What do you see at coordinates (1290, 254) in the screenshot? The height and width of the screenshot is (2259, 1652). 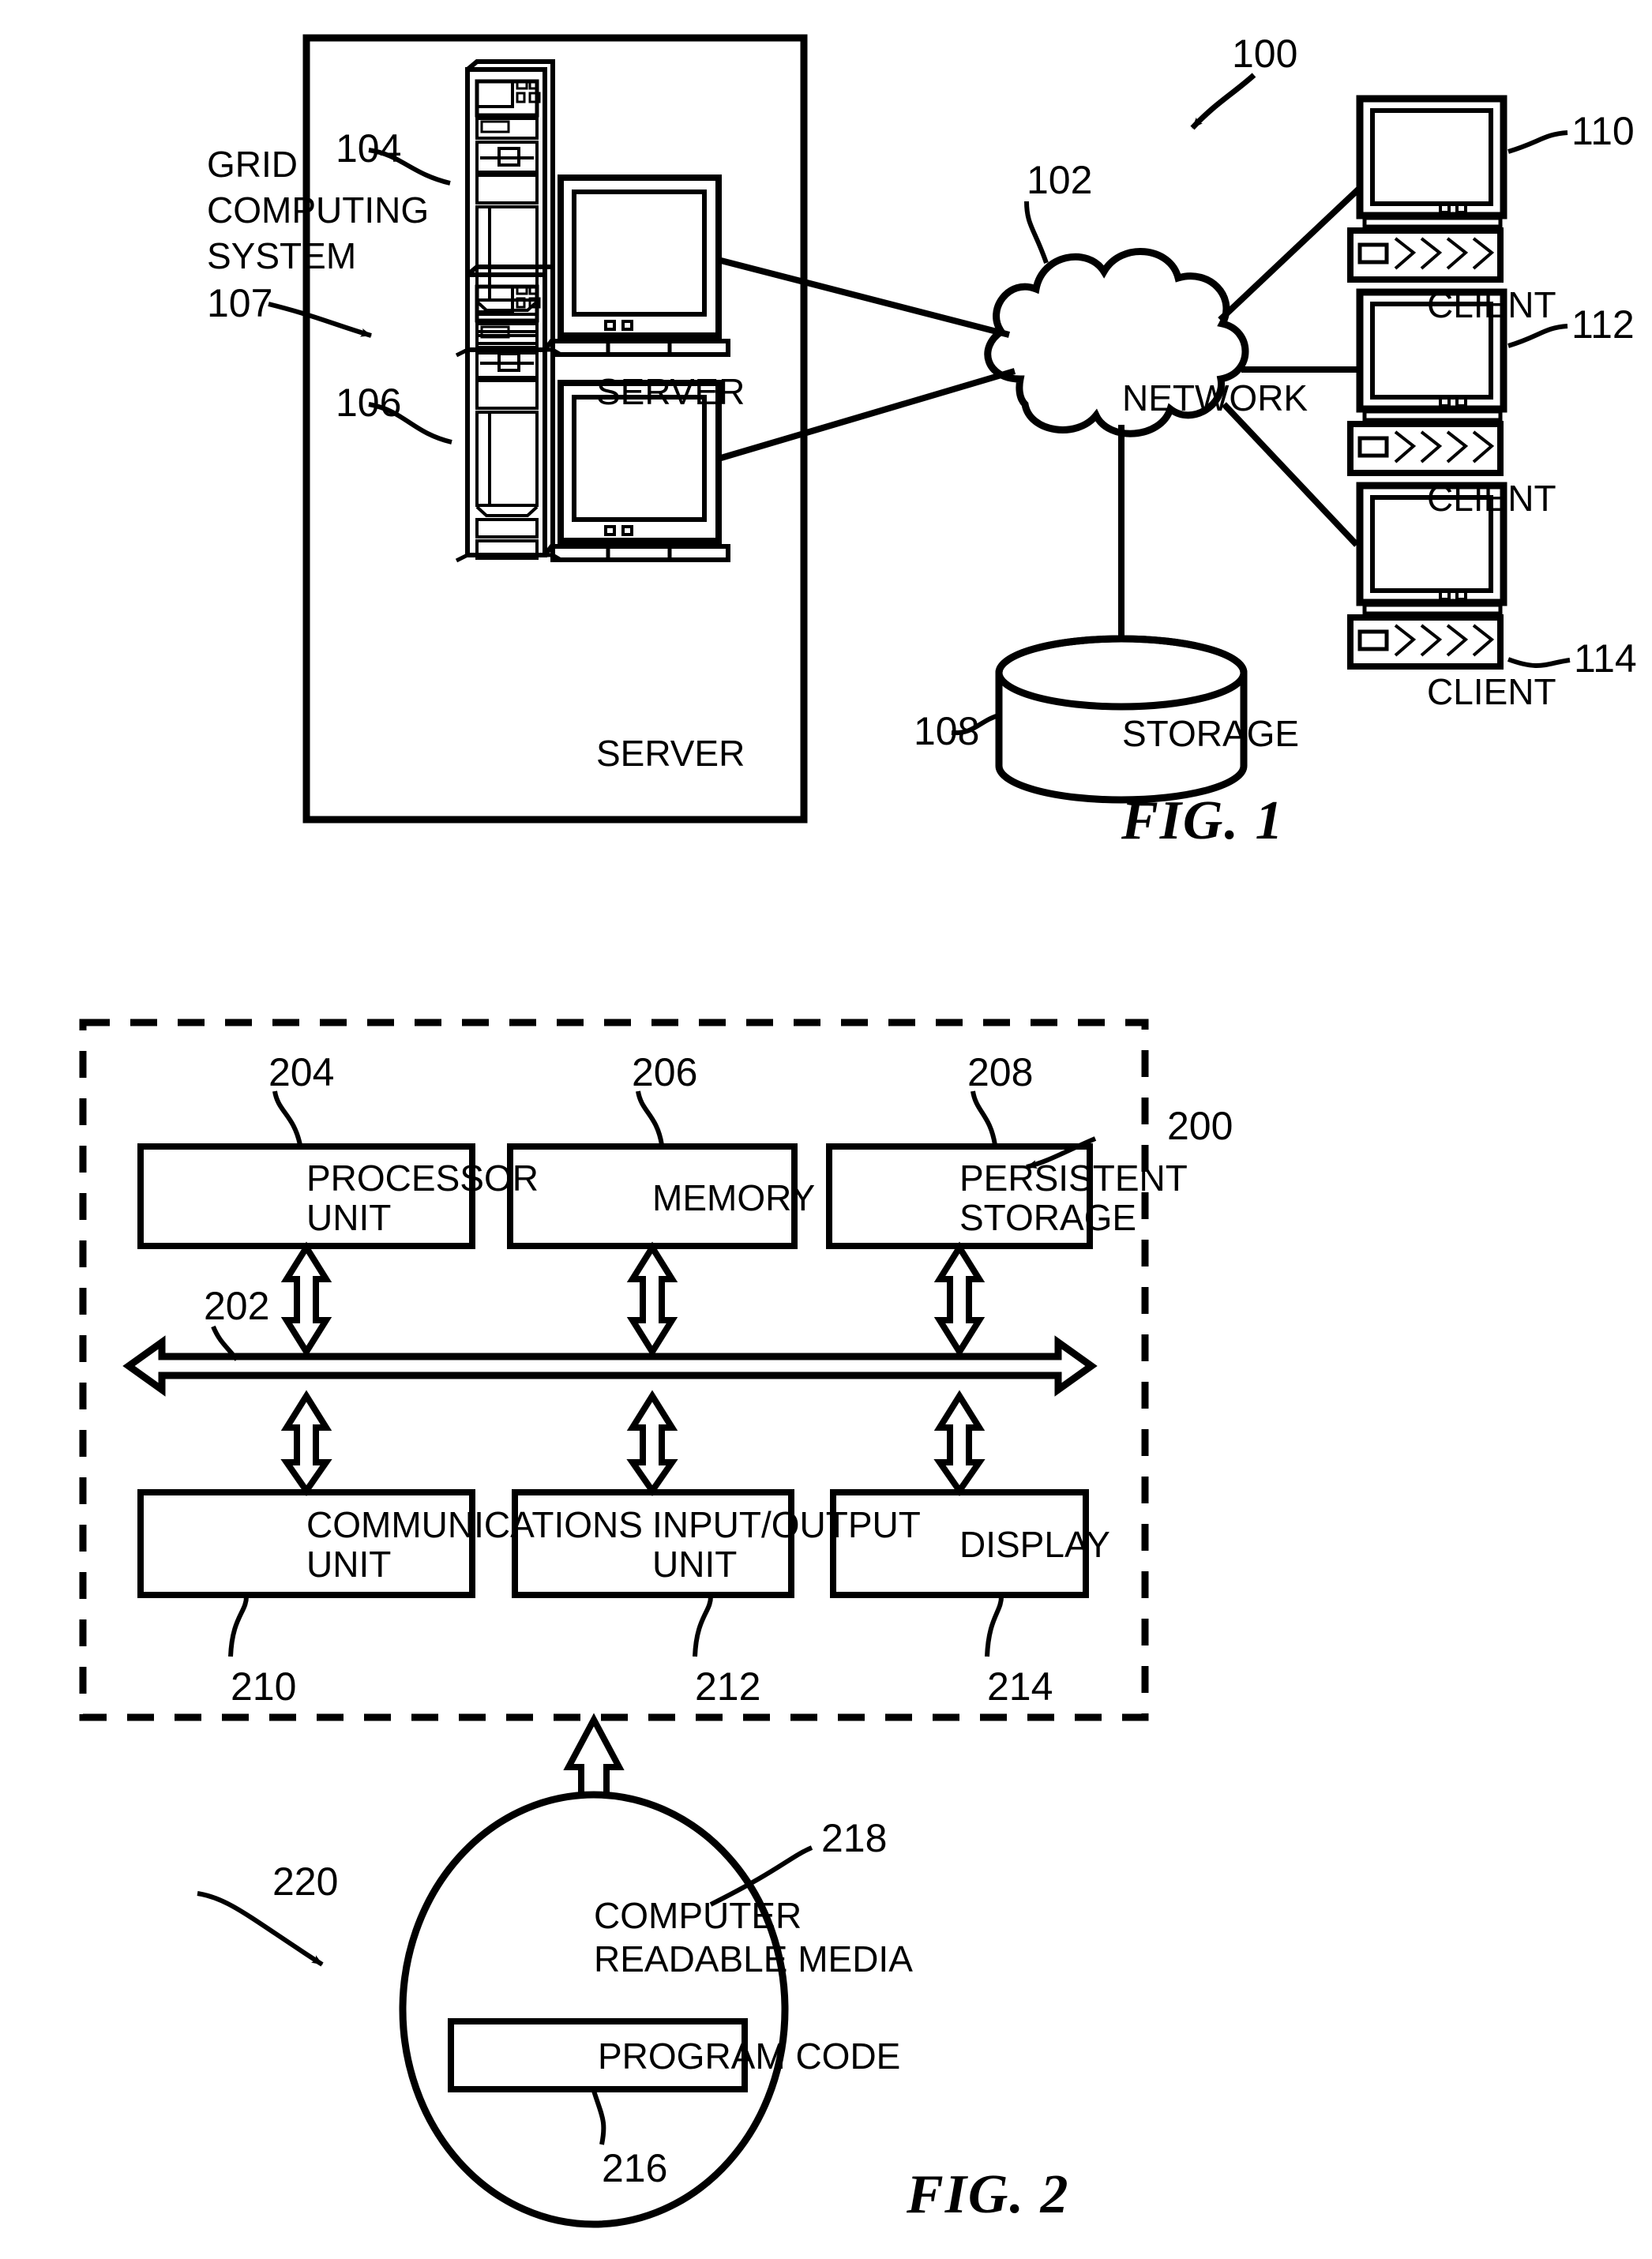 I see `link-network-client110` at bounding box center [1290, 254].